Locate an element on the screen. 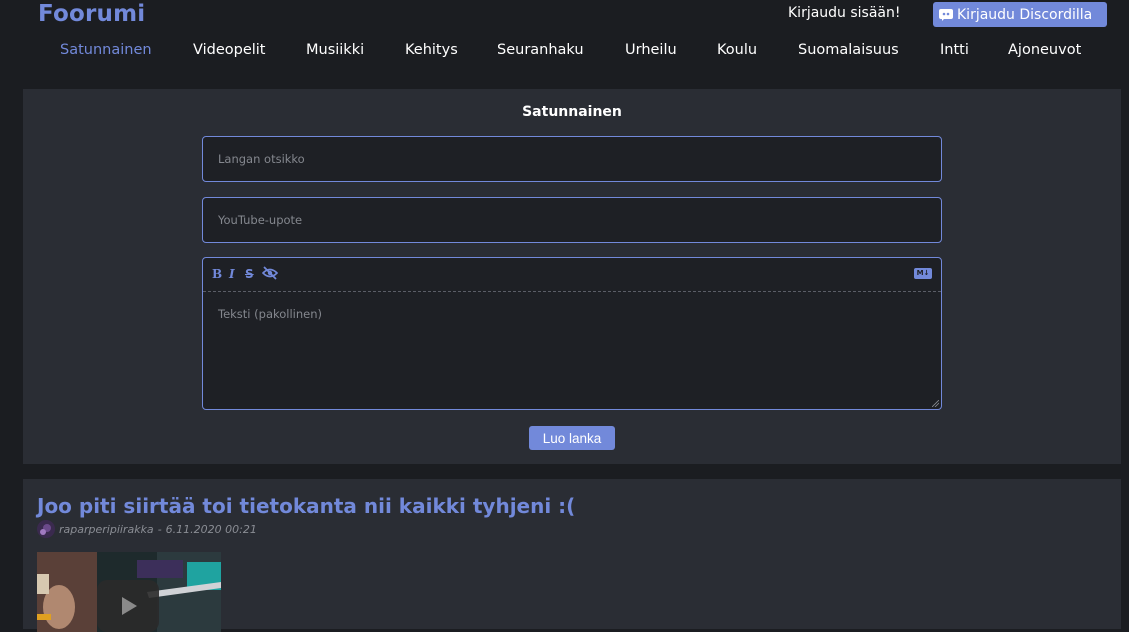 The image size is (1129, 632). eye-slash-icon is located at coordinates (270, 273).